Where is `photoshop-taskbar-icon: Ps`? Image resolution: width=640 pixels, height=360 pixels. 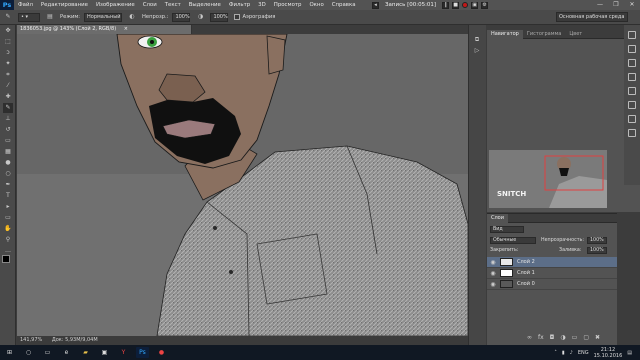 photoshop-taskbar-icon: Ps is located at coordinates (142, 352).